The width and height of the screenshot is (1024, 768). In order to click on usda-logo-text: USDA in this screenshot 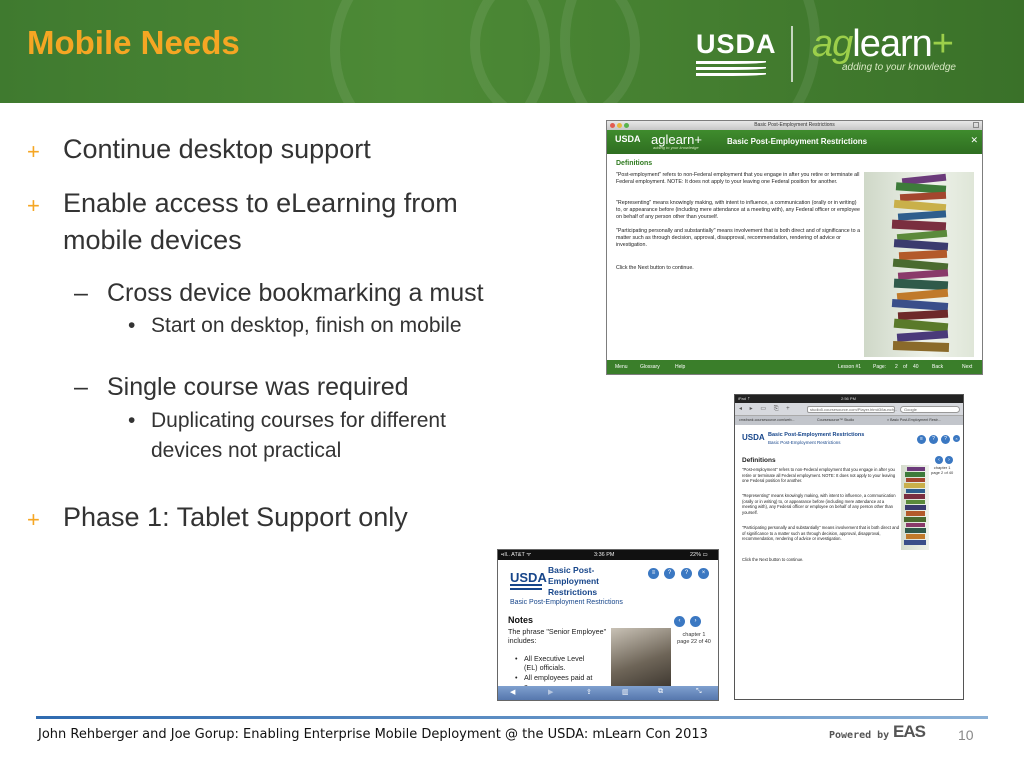, I will do `click(736, 44)`.